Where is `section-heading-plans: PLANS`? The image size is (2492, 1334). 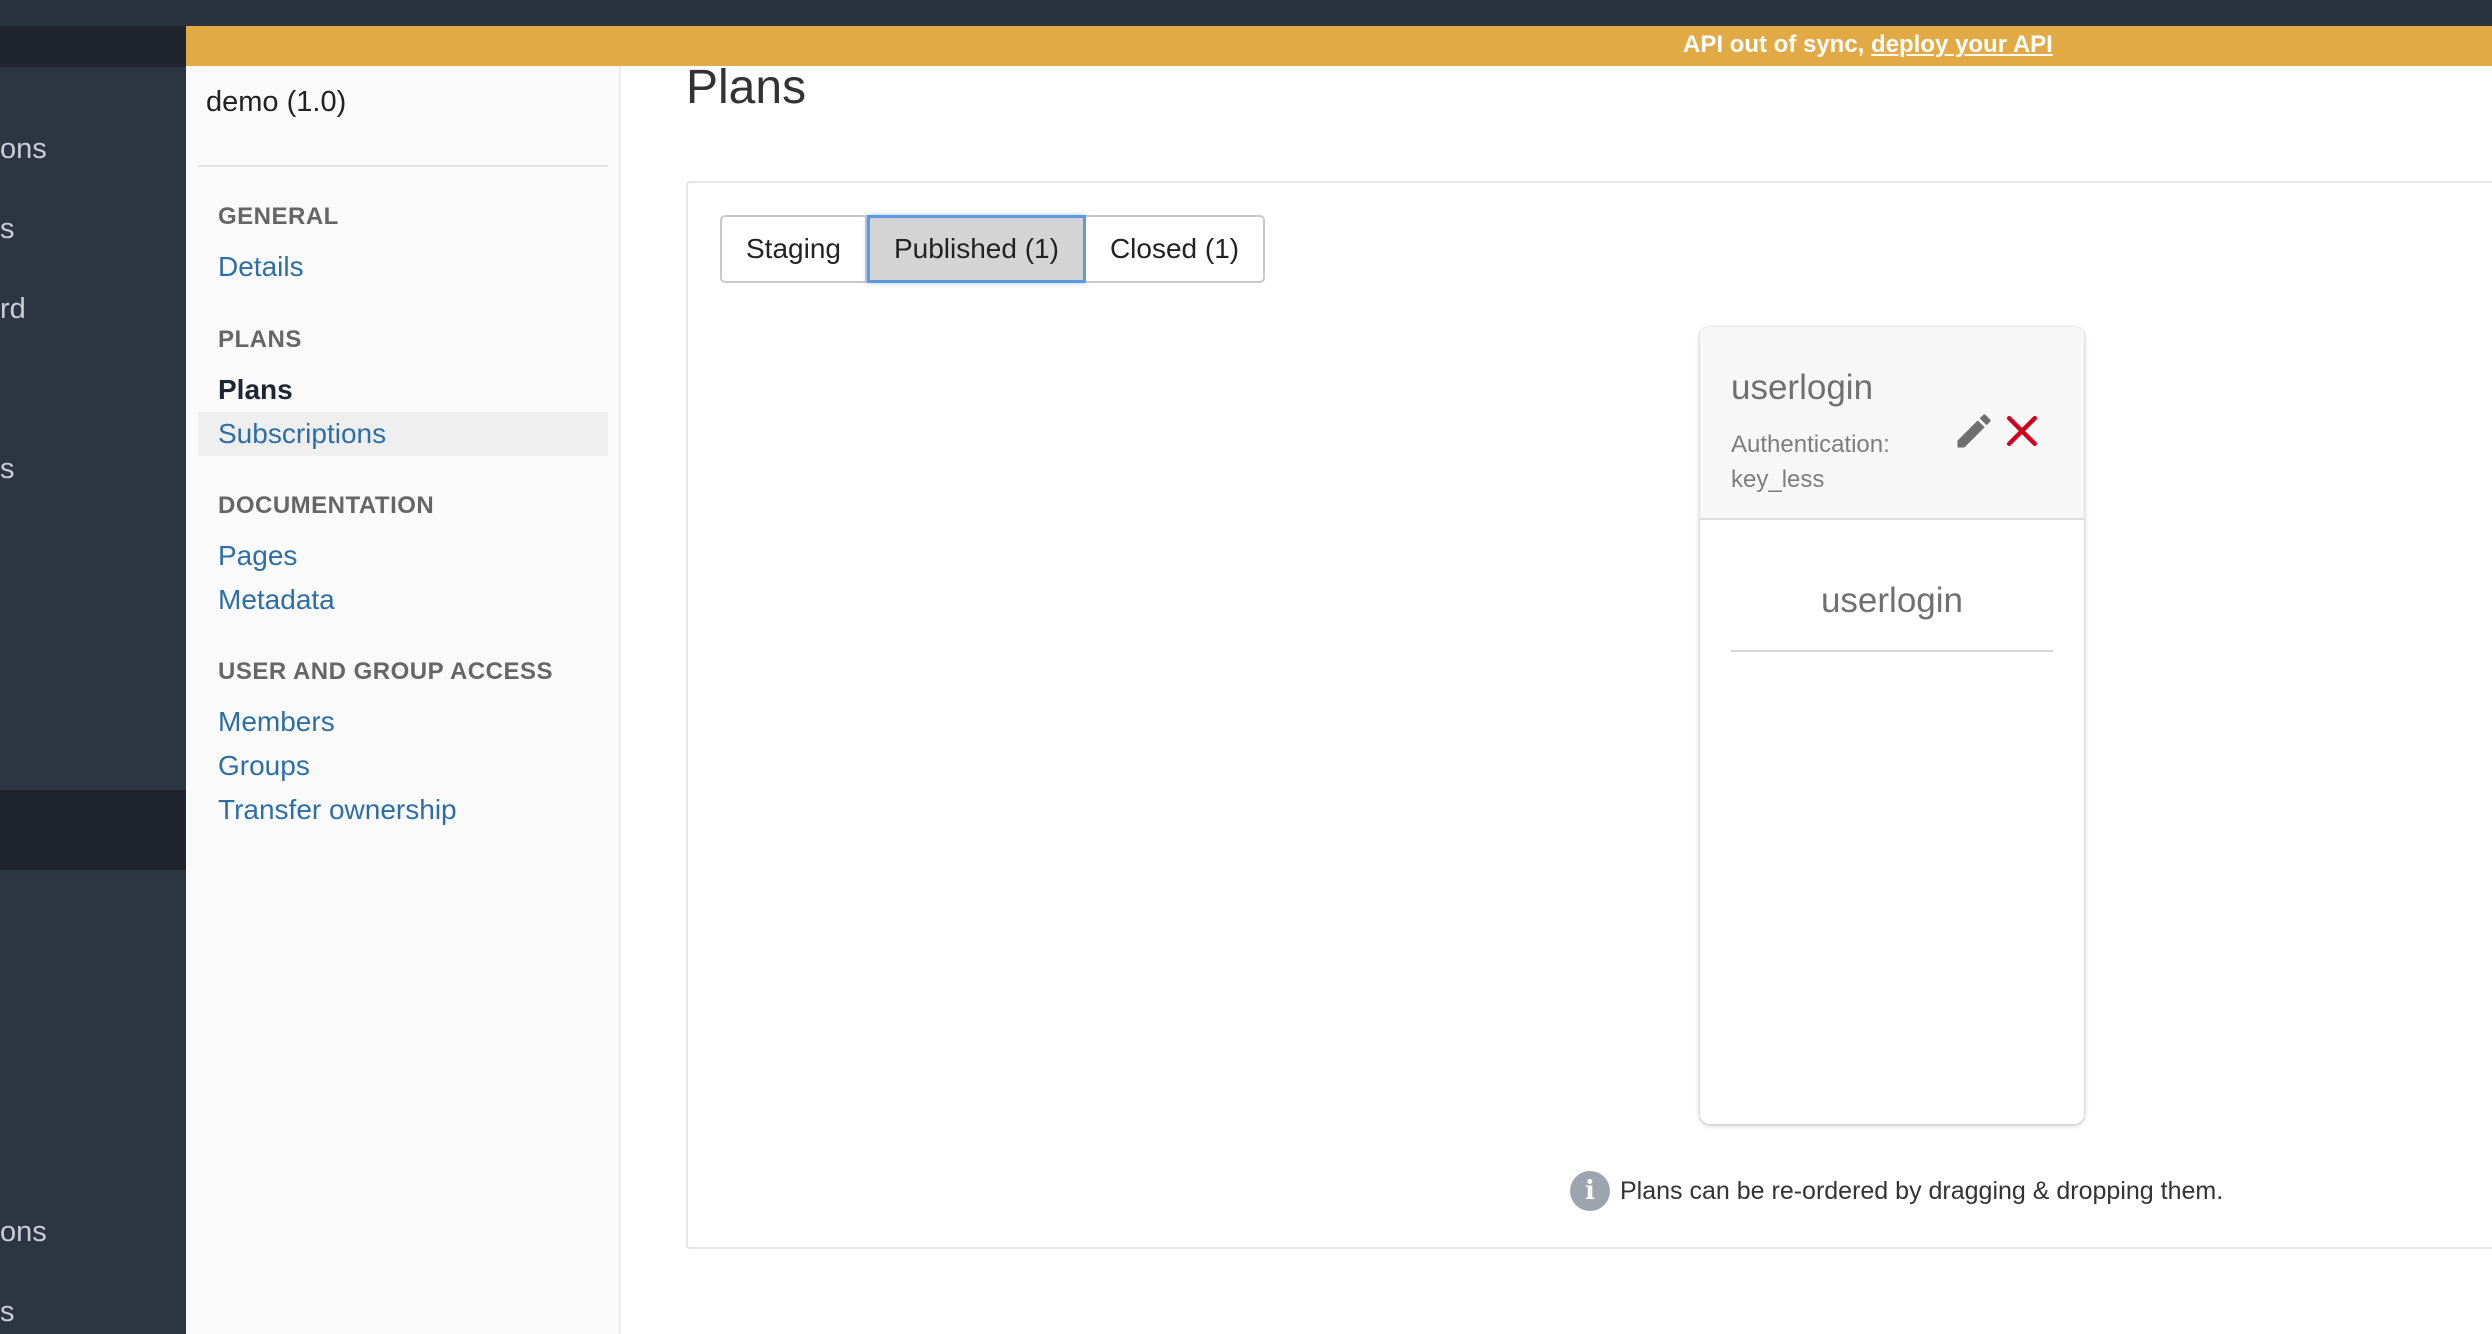
section-heading-plans: PLANS is located at coordinates (260, 339).